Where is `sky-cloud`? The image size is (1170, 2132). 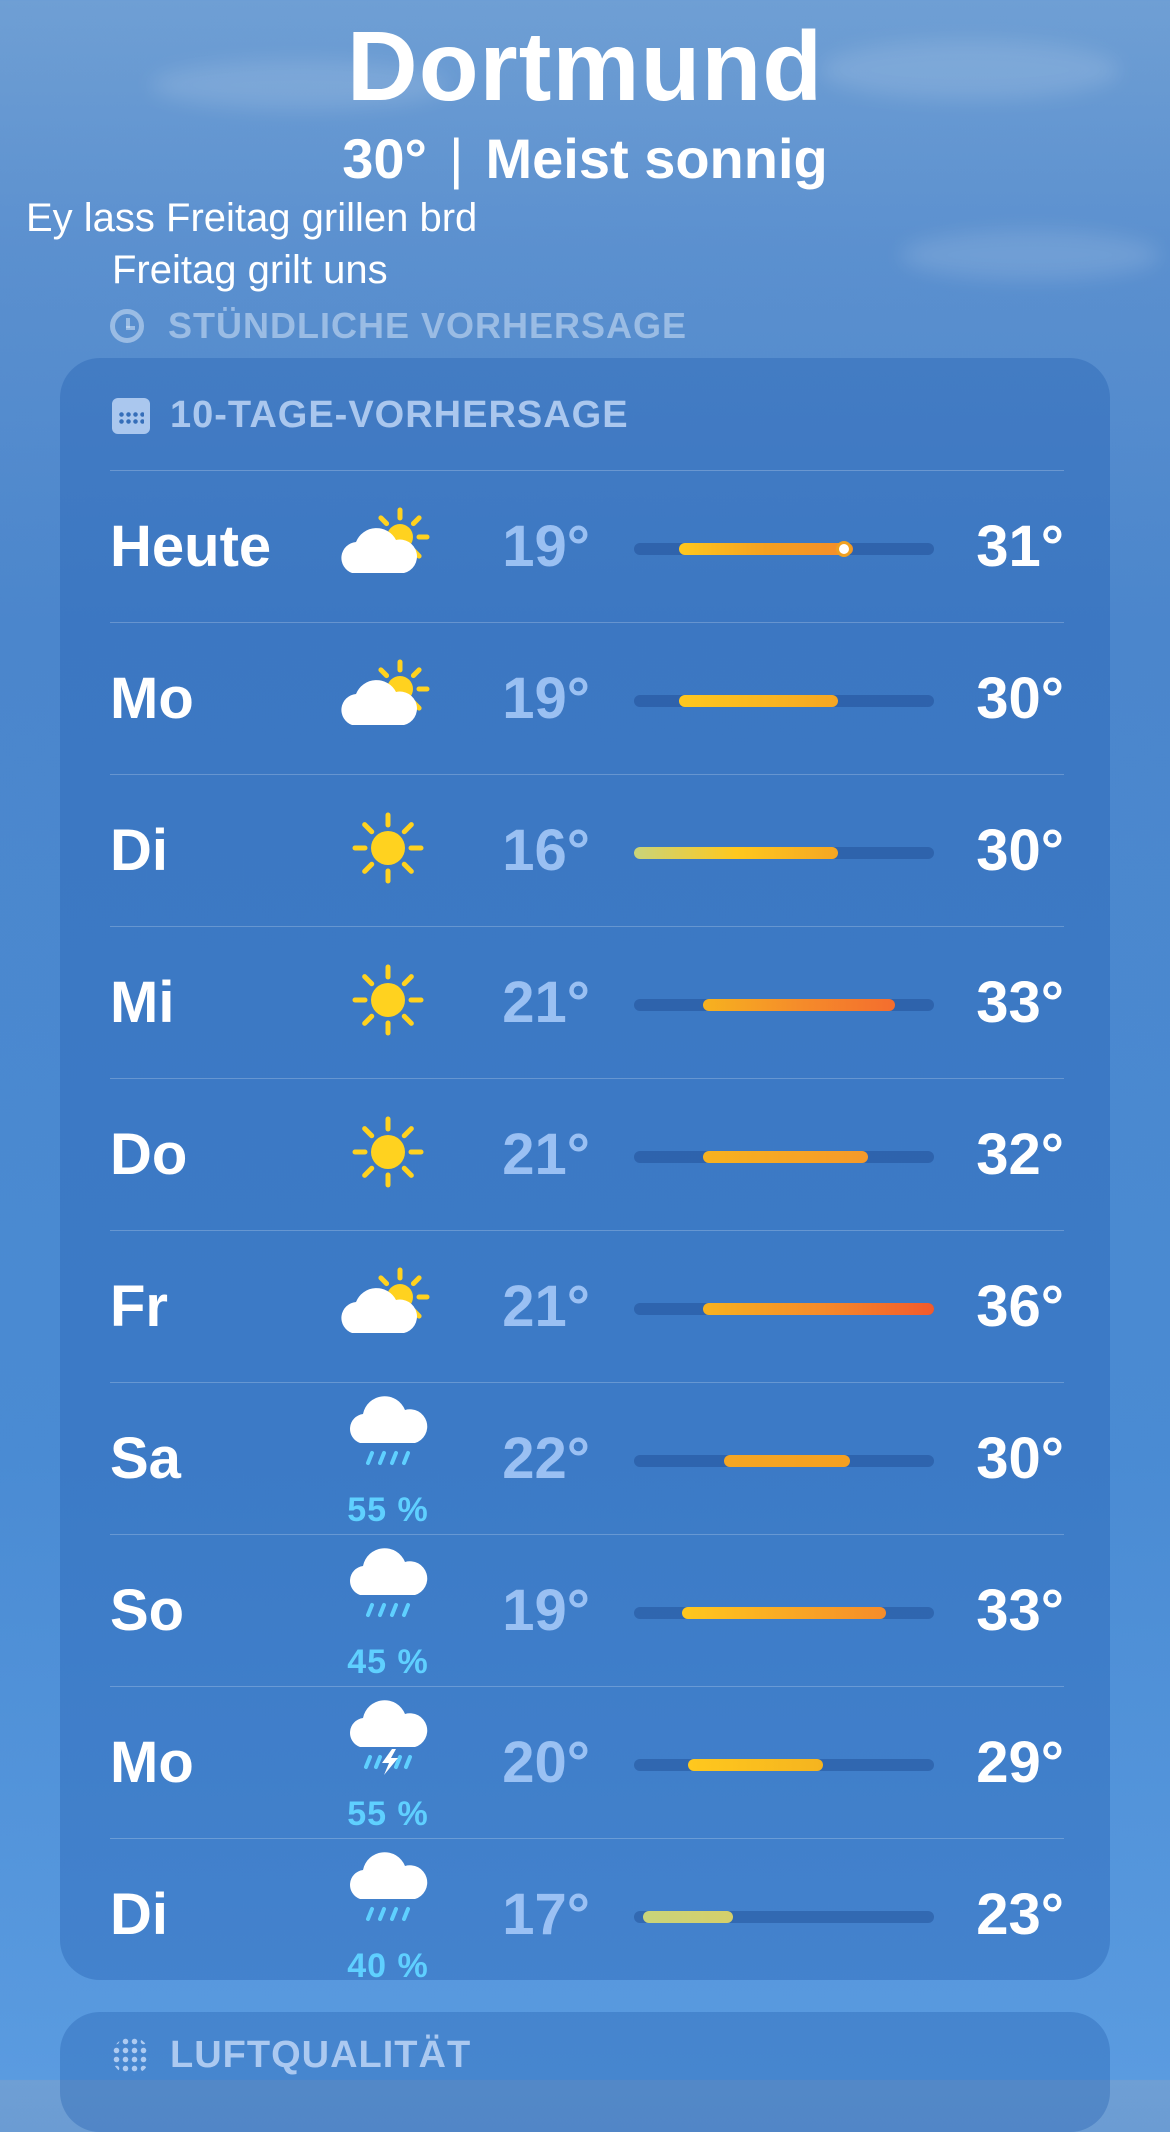
sky-cloud is located at coordinates (1030, 255).